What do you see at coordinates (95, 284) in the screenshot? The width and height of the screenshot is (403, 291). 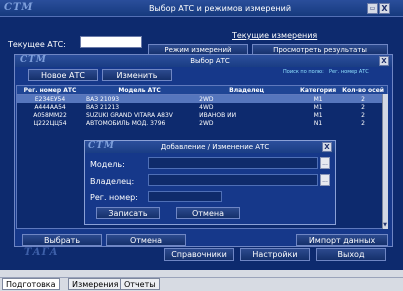 I see `tab-measurements: Измерения` at bounding box center [95, 284].